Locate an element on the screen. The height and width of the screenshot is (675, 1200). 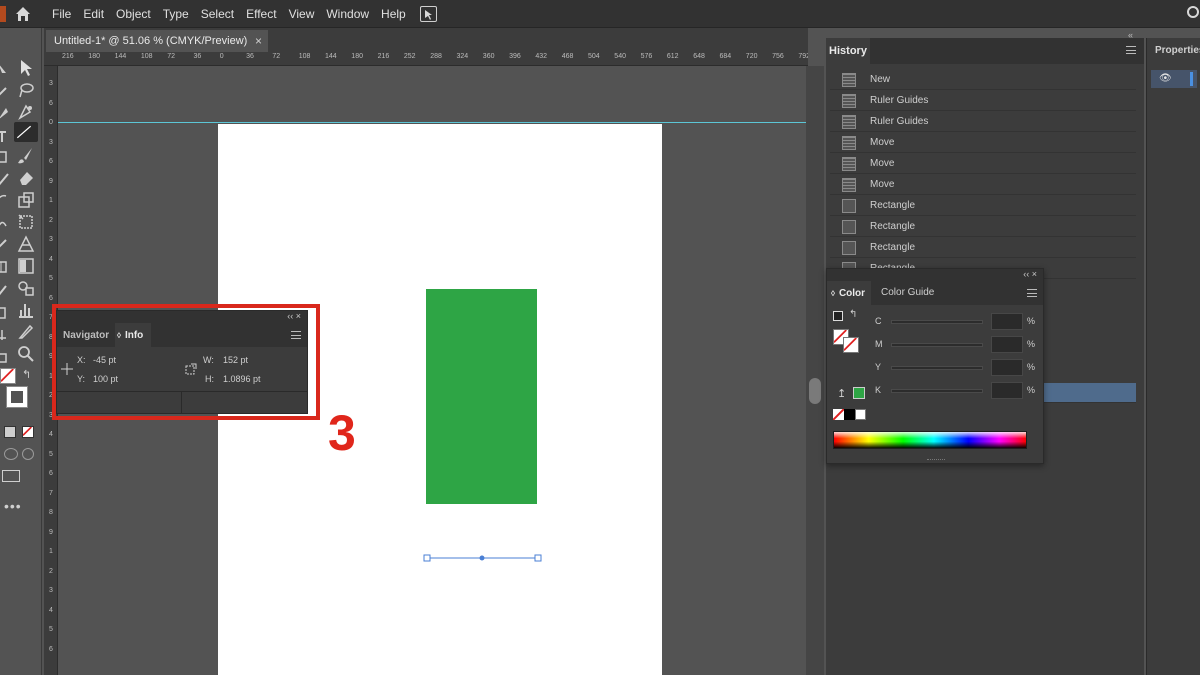
swap-fill-stroke-icon: ↰ is located at coordinates (26, 374).